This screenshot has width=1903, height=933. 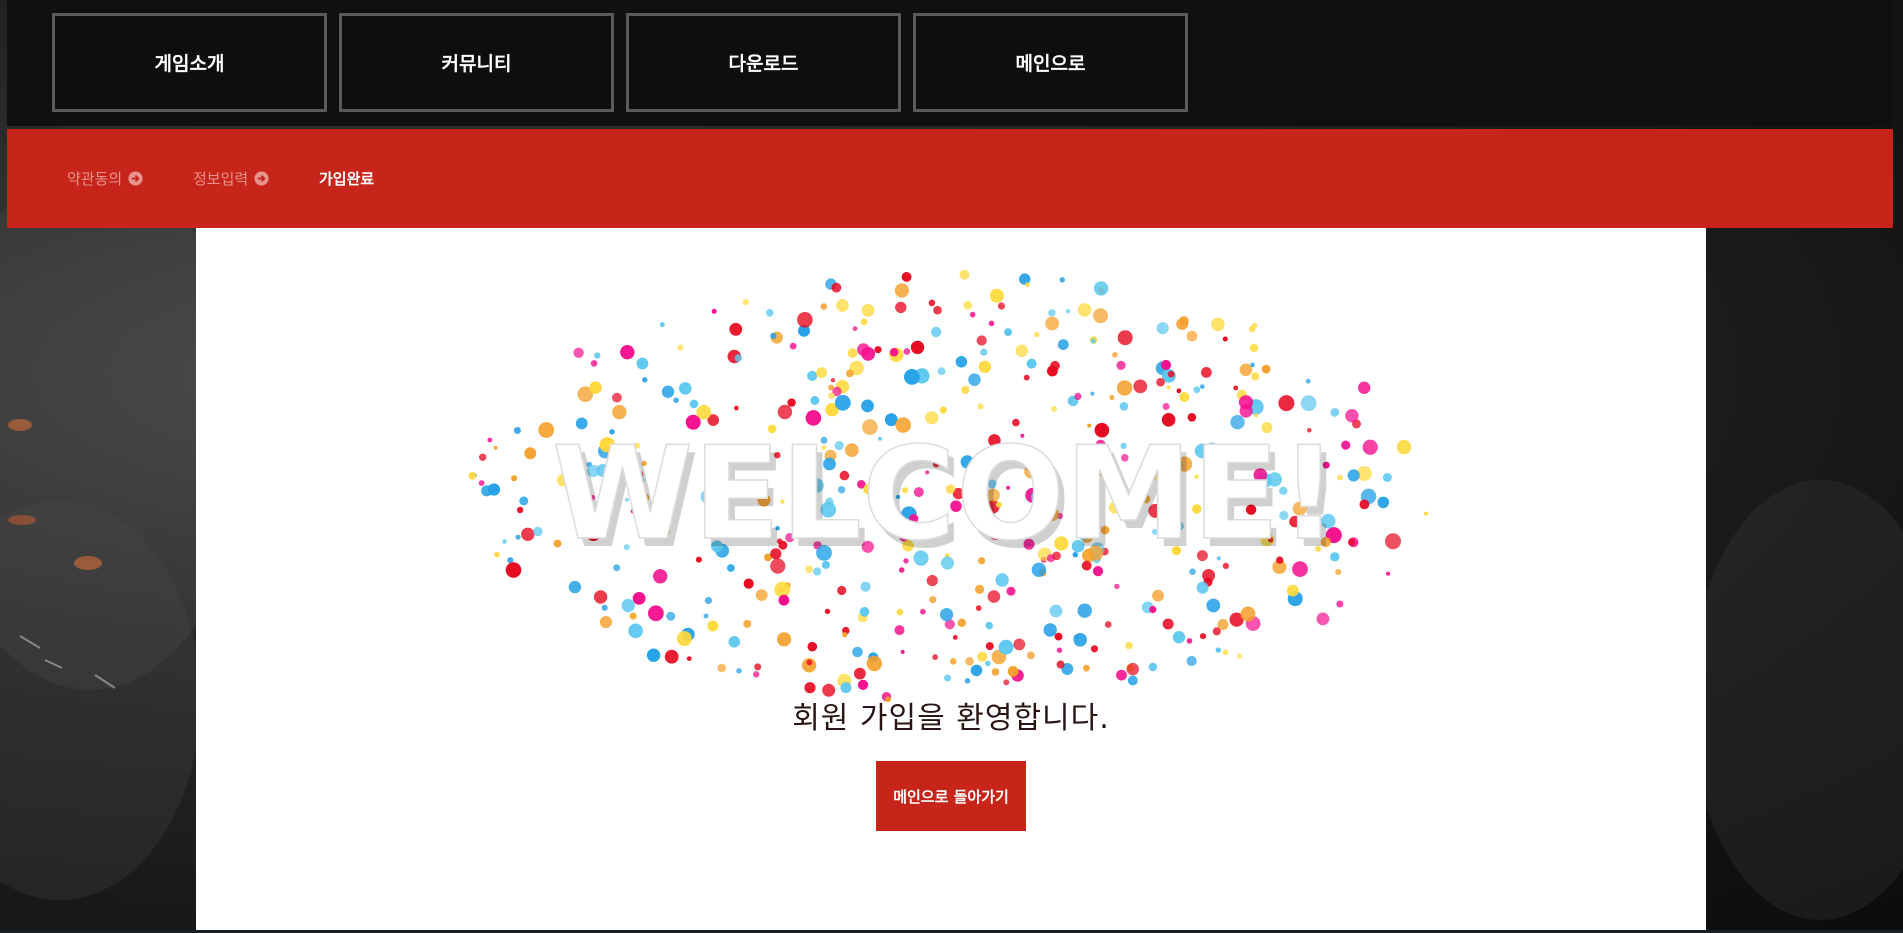 What do you see at coordinates (951, 796) in the screenshot?
I see `back-to-main-button: 메인으로 돌아가기` at bounding box center [951, 796].